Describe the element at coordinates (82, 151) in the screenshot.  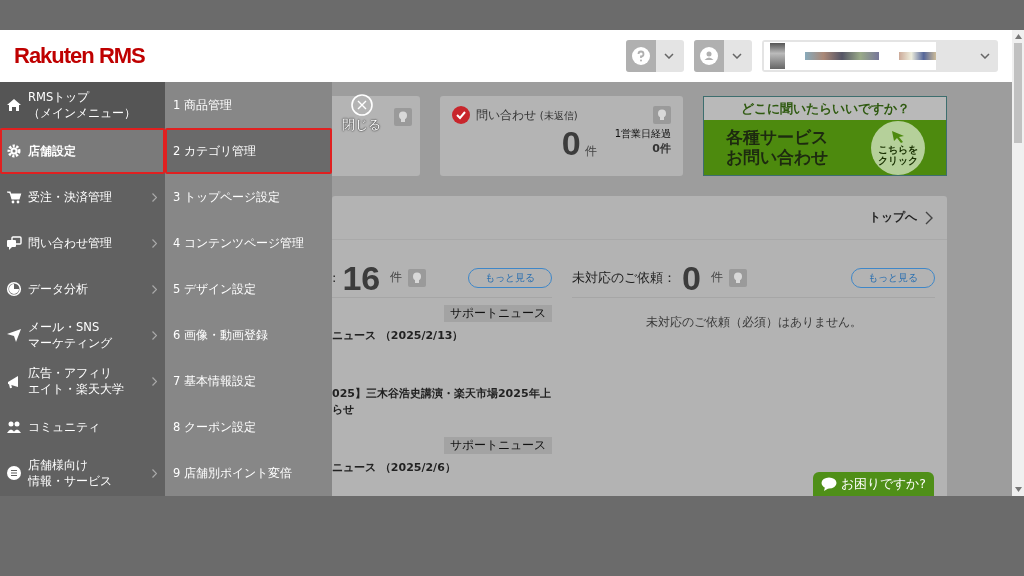
I see `menu-item: 店舗設定` at that location.